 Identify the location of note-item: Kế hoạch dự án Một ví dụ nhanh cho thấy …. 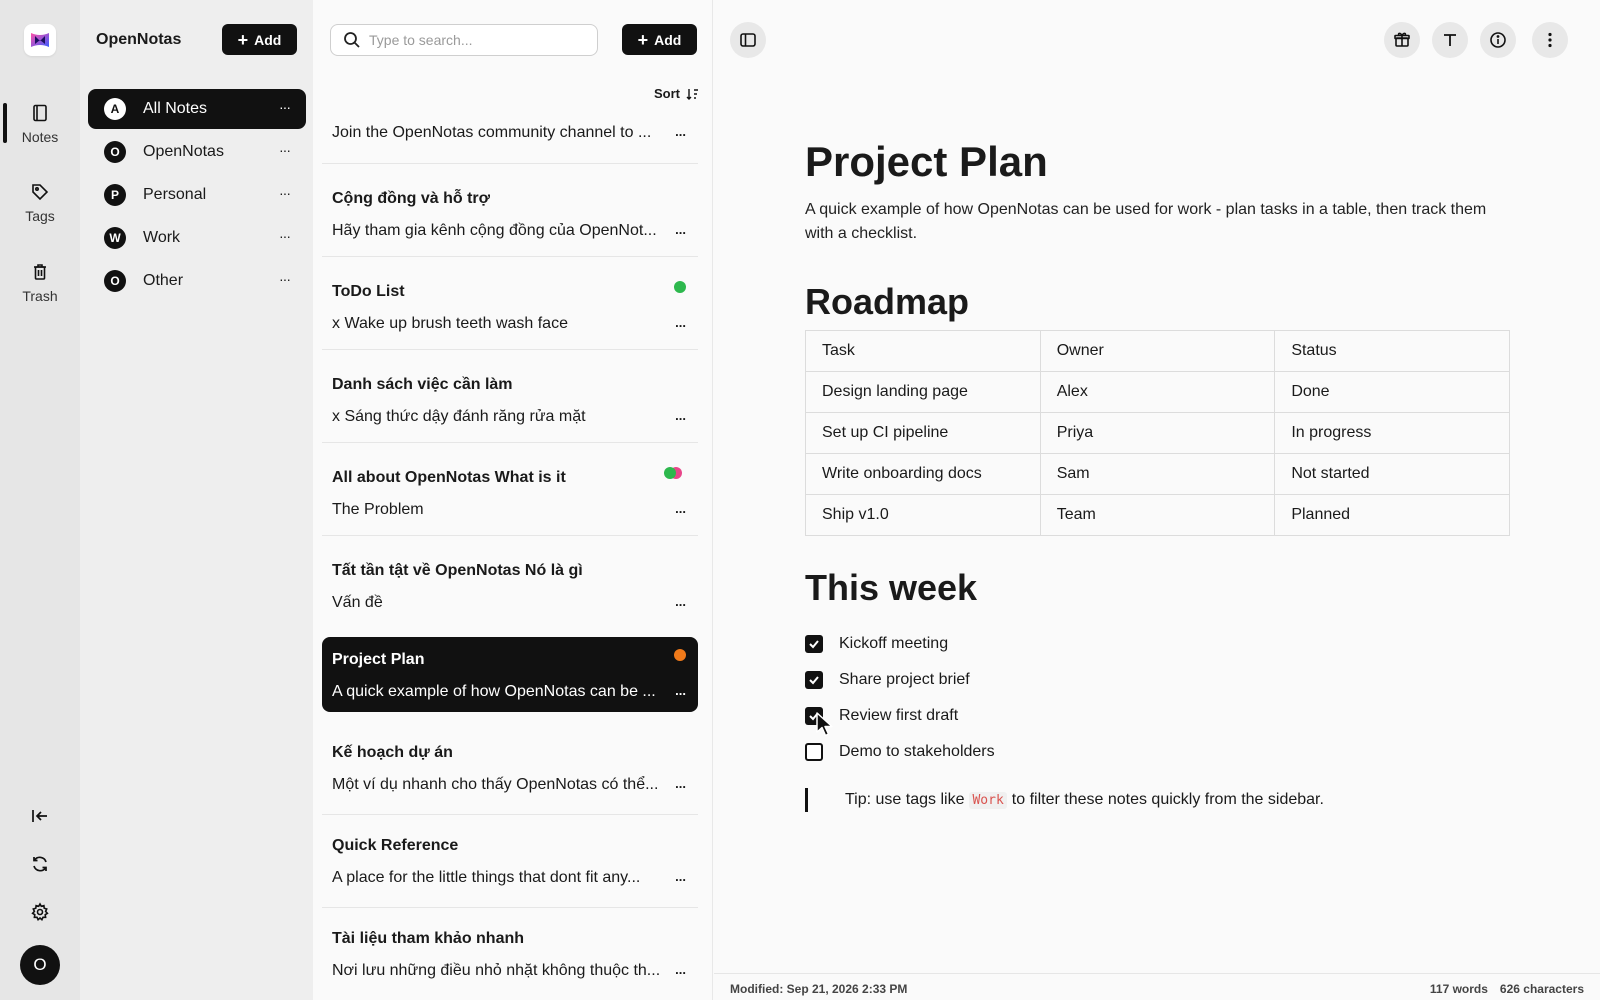
(510, 767).